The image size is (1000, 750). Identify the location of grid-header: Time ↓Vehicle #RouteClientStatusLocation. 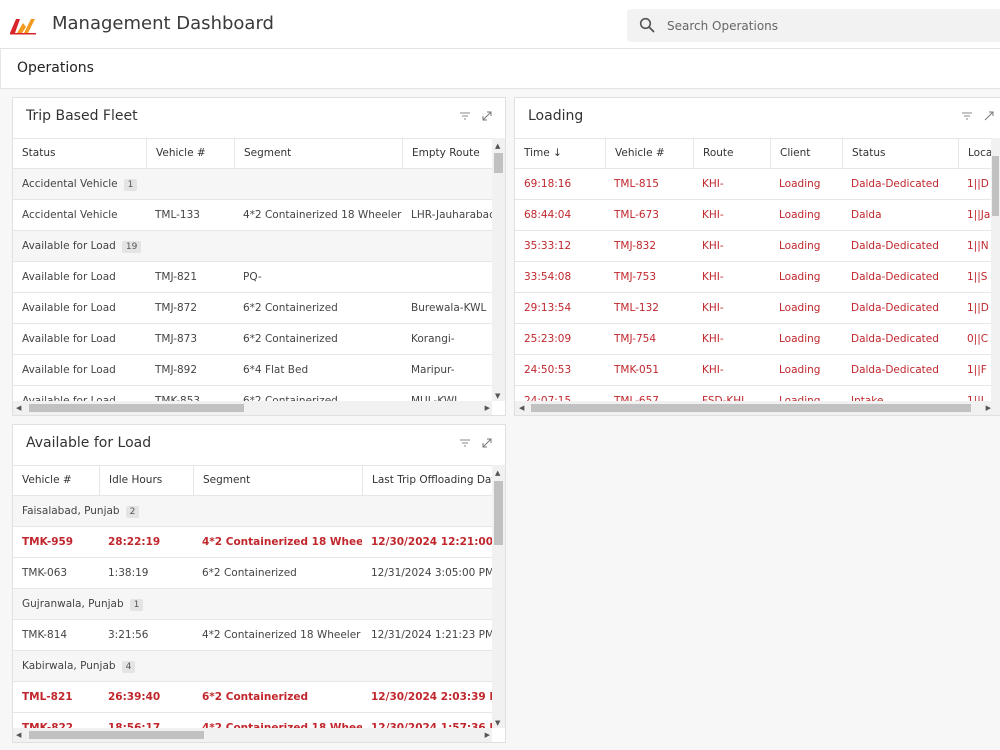
(757, 153).